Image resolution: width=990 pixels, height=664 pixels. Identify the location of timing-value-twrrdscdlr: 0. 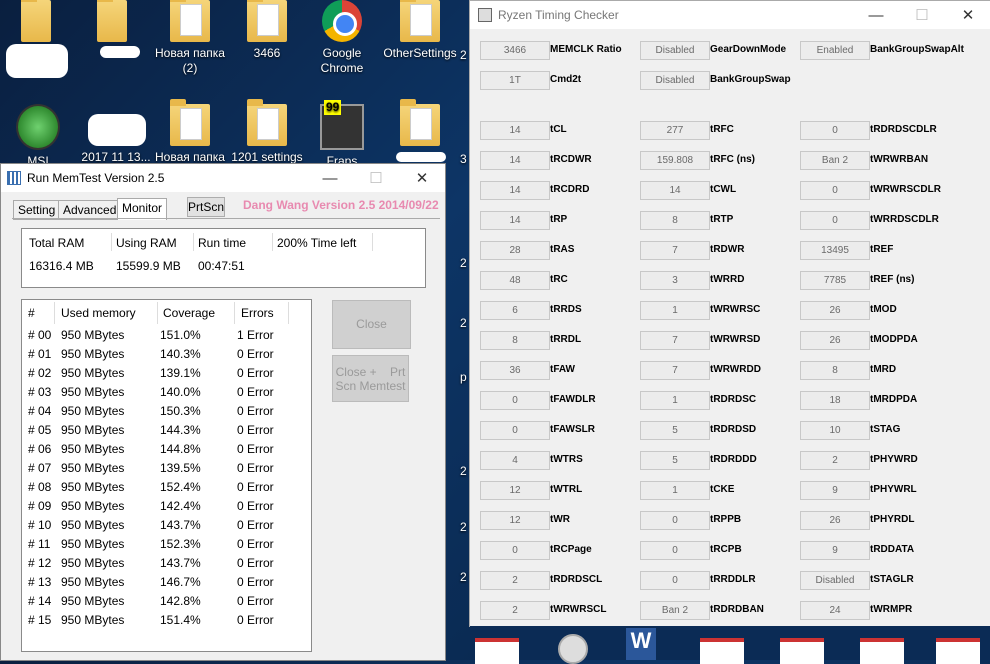
(835, 220).